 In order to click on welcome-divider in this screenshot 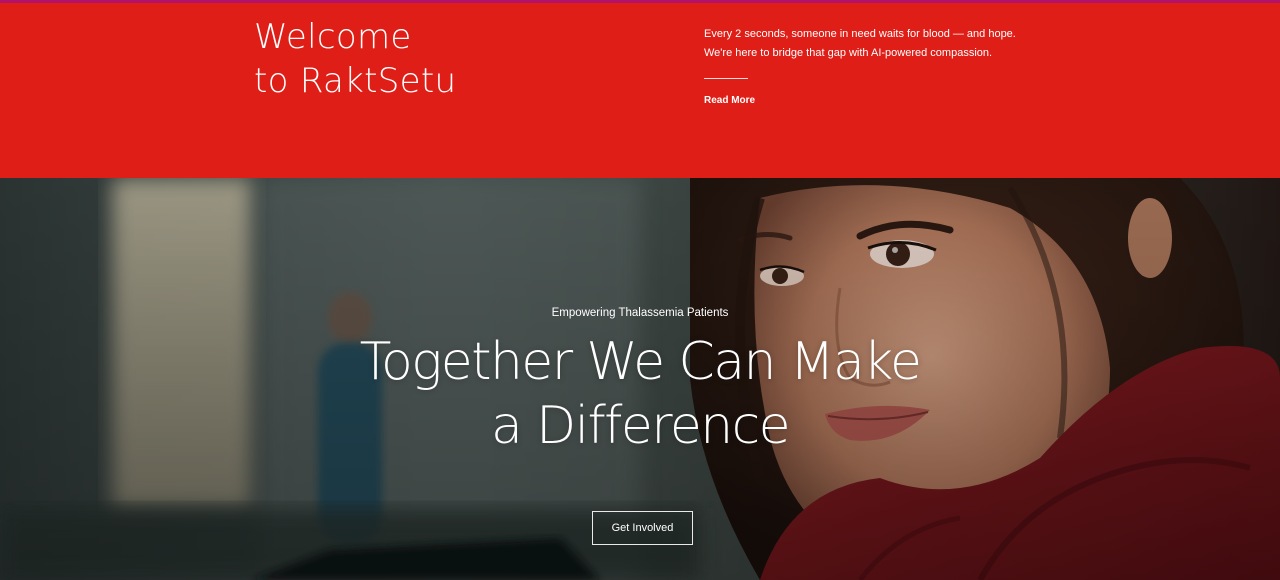, I will do `click(726, 78)`.